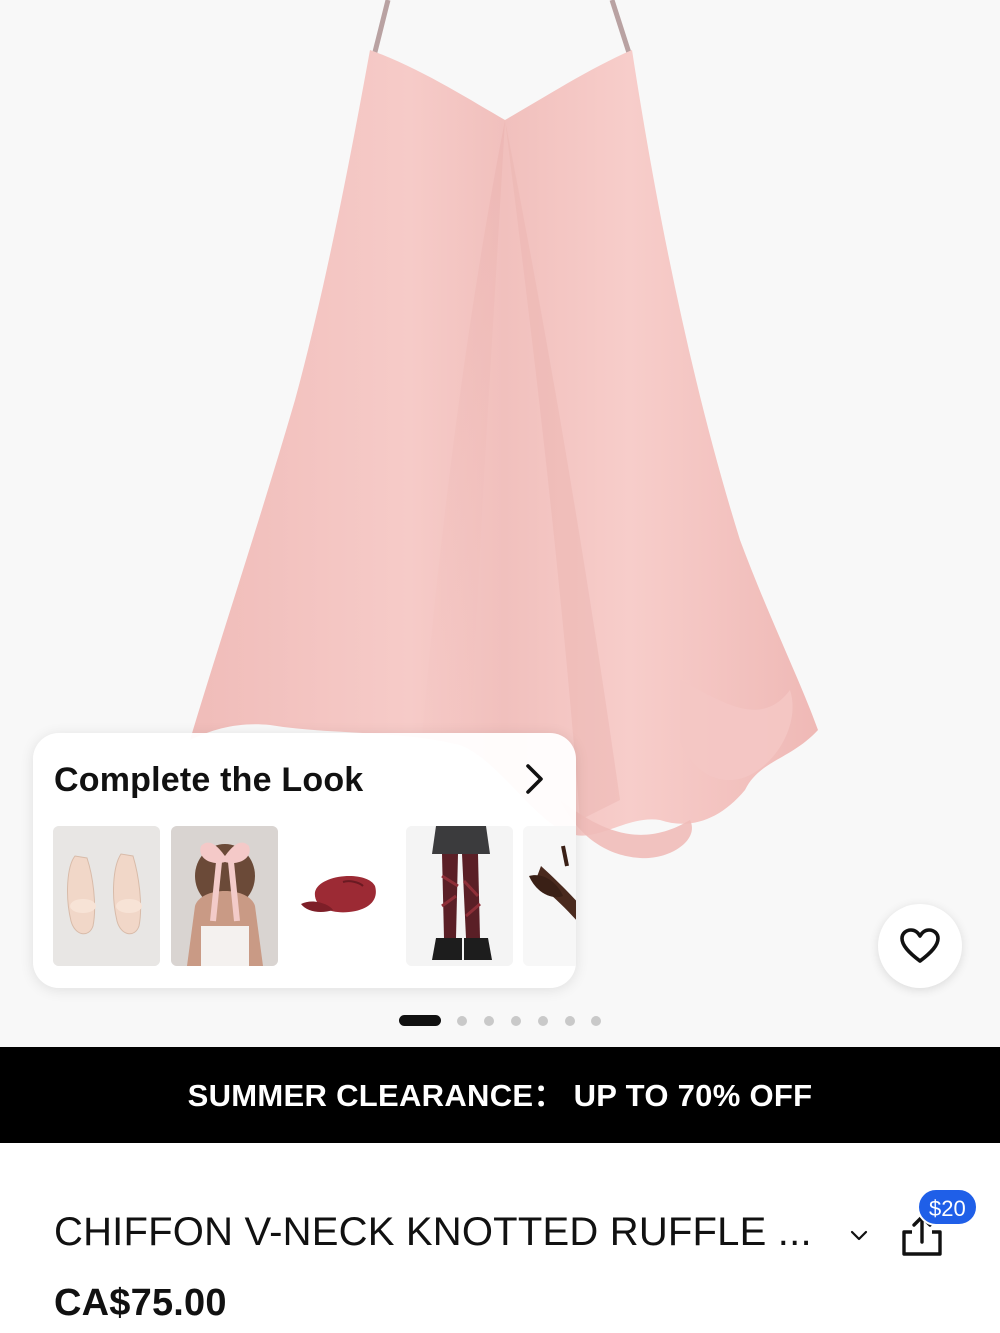 This screenshot has height=1333, width=1000. What do you see at coordinates (140, 1303) in the screenshot?
I see `product-price: CA$75.00` at bounding box center [140, 1303].